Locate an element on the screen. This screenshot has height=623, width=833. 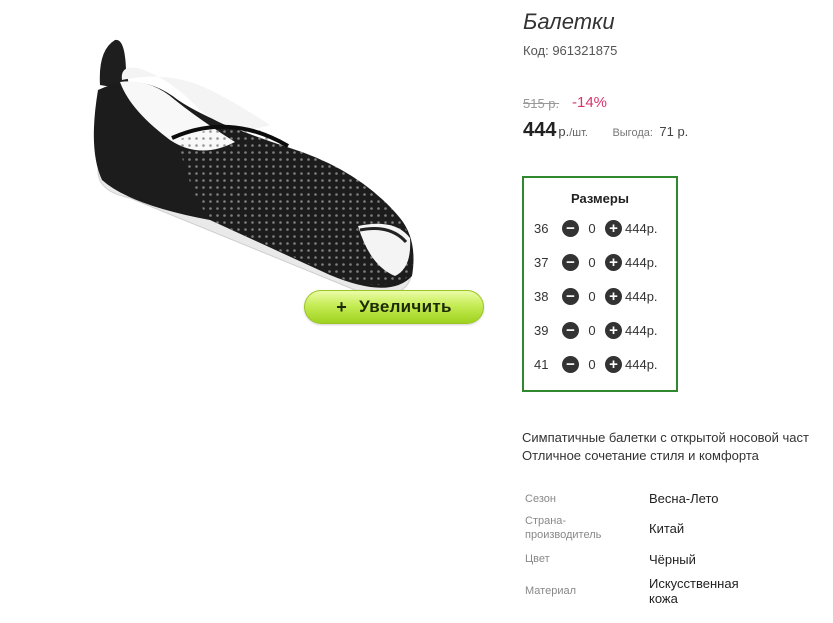
price-per-unit: /шт. is located at coordinates (578, 133).